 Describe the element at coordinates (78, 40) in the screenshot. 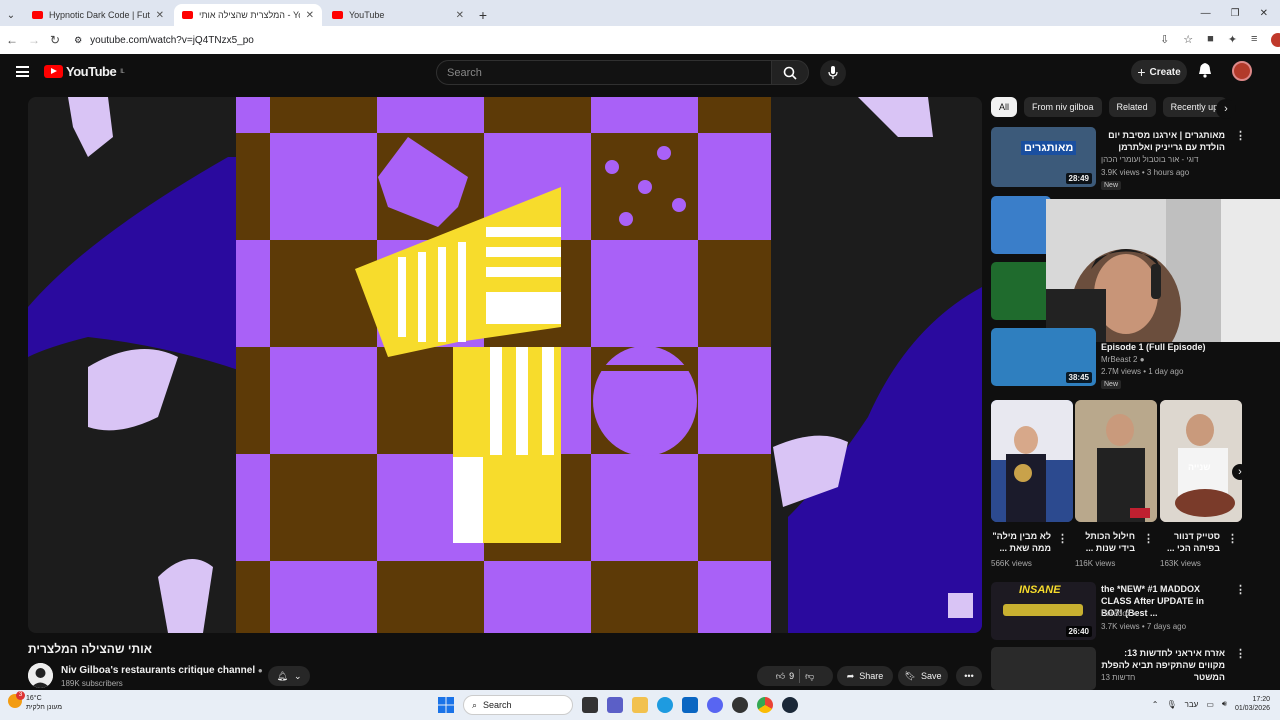

I see `site-info-icon: ⚙` at that location.